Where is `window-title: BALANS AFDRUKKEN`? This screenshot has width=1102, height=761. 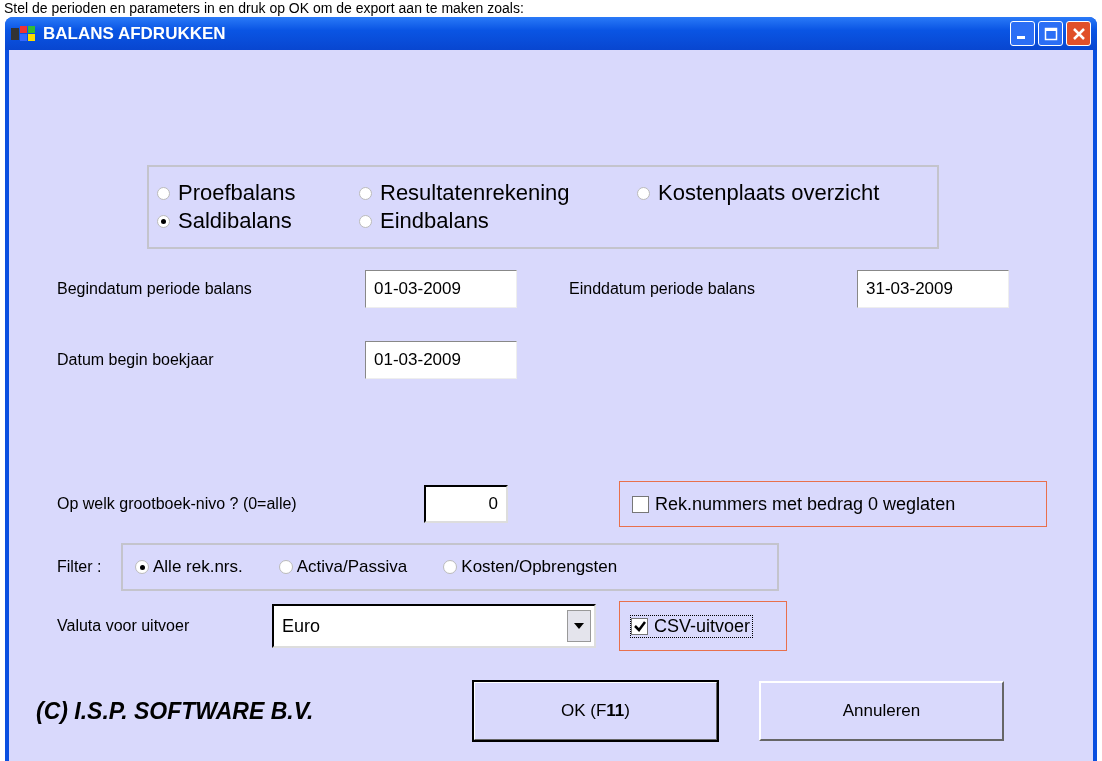 window-title: BALANS AFDRUKKEN is located at coordinates (134, 33).